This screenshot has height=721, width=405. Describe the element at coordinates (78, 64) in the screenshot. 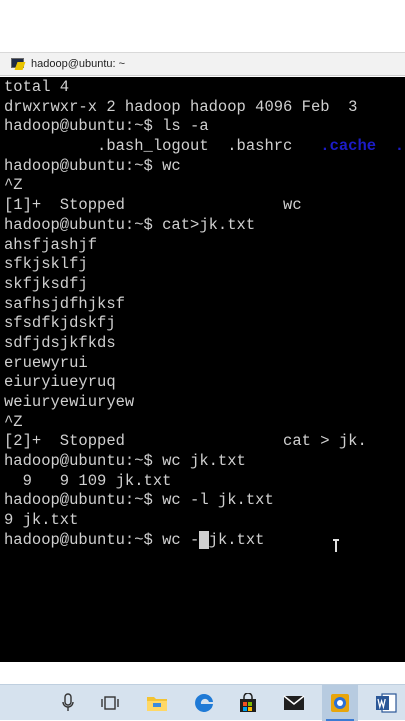

I see `window-title: hadoop@ubuntu: ~` at that location.